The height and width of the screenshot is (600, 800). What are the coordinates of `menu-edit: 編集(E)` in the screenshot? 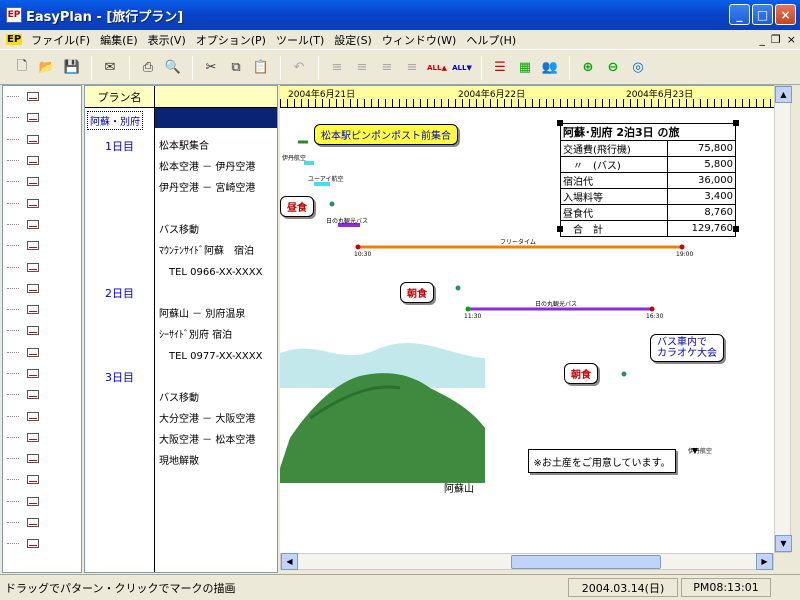 It's located at (119, 40).